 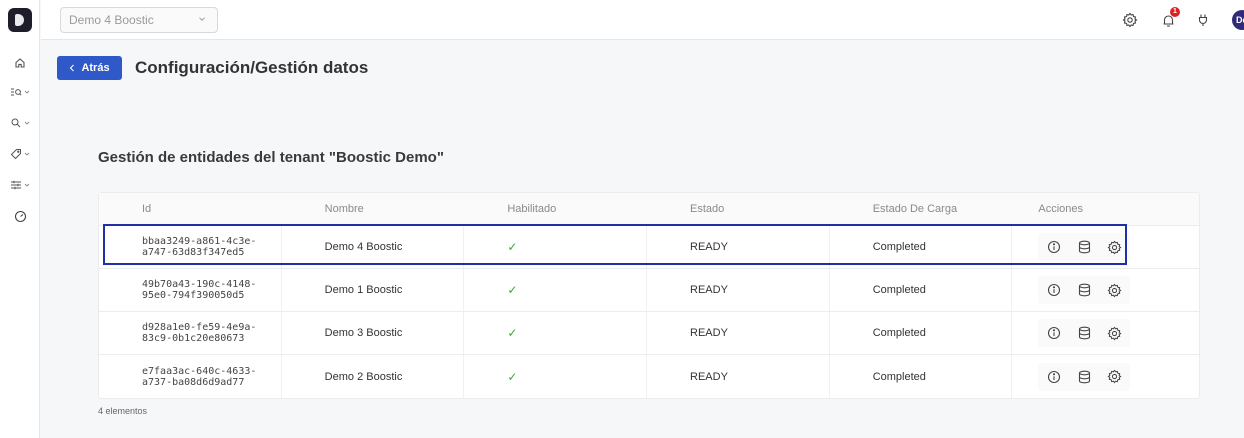 I want to click on plugin-button, so click(x=1203, y=20).